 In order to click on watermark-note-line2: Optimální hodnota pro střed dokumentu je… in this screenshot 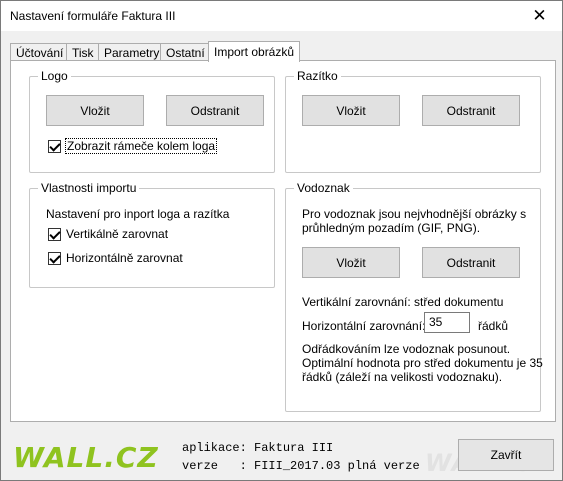, I will do `click(422, 363)`.